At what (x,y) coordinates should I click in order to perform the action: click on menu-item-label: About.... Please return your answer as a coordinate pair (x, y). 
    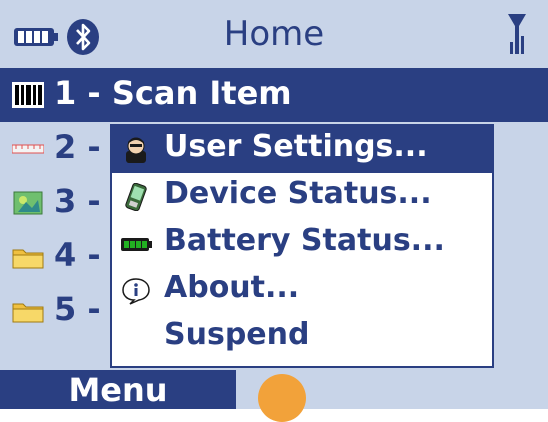
    Looking at the image, I should click on (232, 287).